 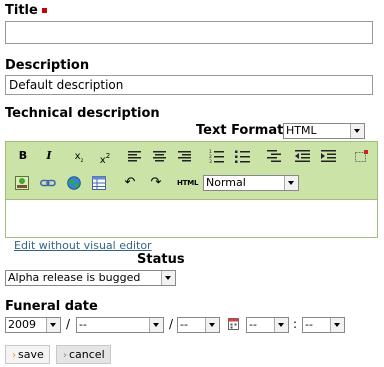 What do you see at coordinates (26, 10) in the screenshot?
I see `title-label: Title` at bounding box center [26, 10].